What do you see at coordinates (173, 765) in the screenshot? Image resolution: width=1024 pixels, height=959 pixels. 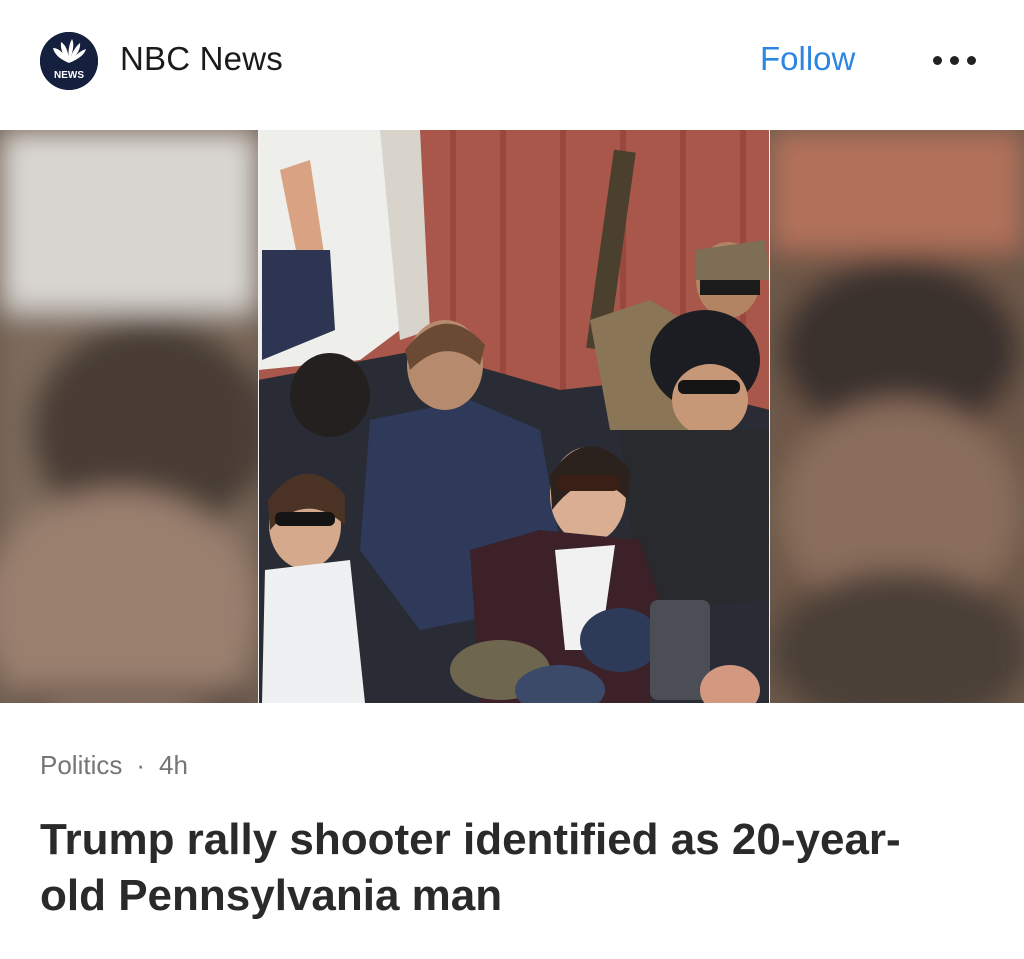 I see `time-ago: 4h` at bounding box center [173, 765].